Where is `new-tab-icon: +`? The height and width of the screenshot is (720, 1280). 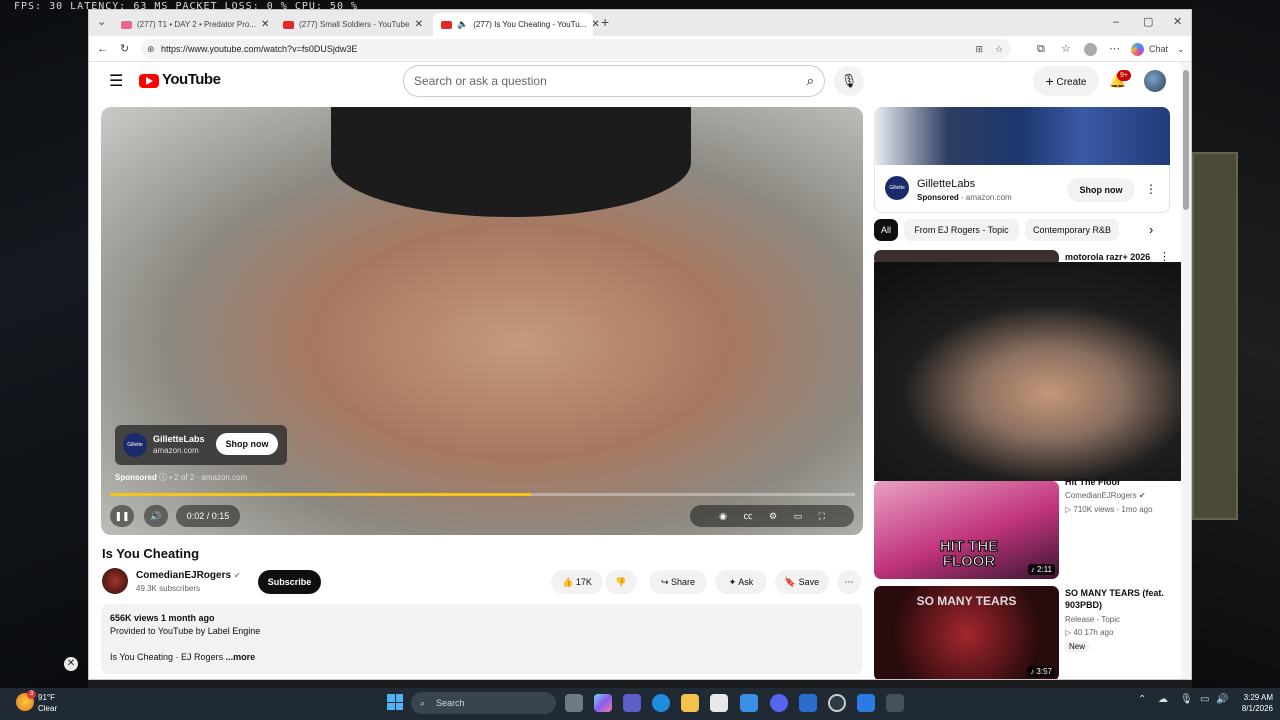 new-tab-icon: + is located at coordinates (605, 22).